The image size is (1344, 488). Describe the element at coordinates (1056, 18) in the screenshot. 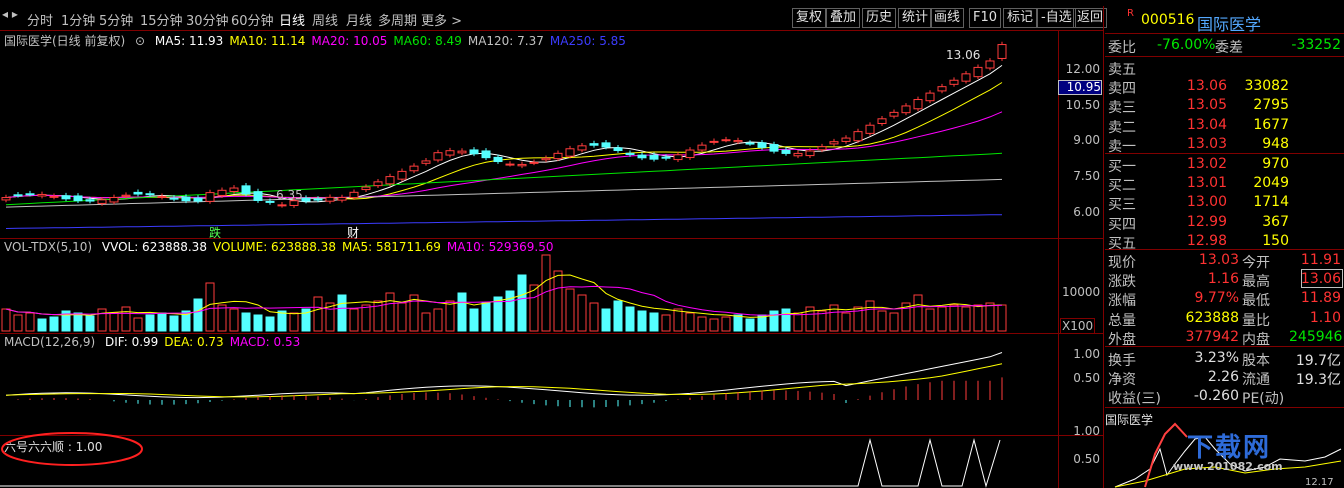

I see `toolbar-button-7: -自选` at that location.